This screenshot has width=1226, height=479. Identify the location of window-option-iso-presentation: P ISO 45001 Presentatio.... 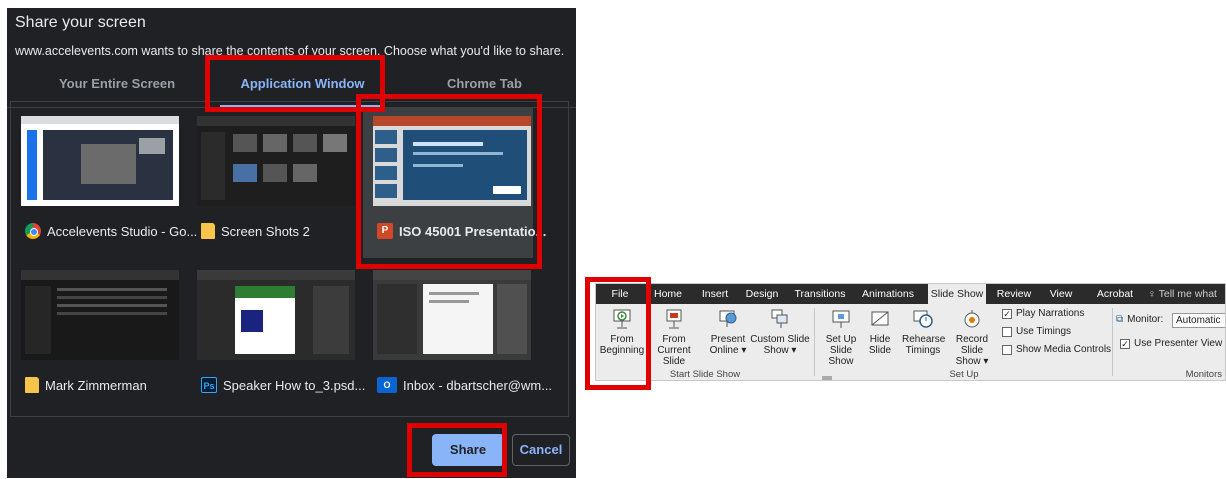
(454, 183).